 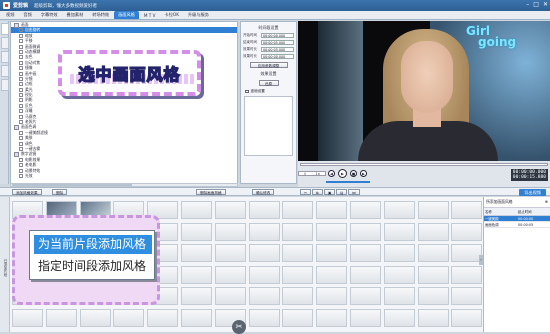 What do you see at coordinates (536, 4) in the screenshot?
I see `maximize-button: □` at bounding box center [536, 4].